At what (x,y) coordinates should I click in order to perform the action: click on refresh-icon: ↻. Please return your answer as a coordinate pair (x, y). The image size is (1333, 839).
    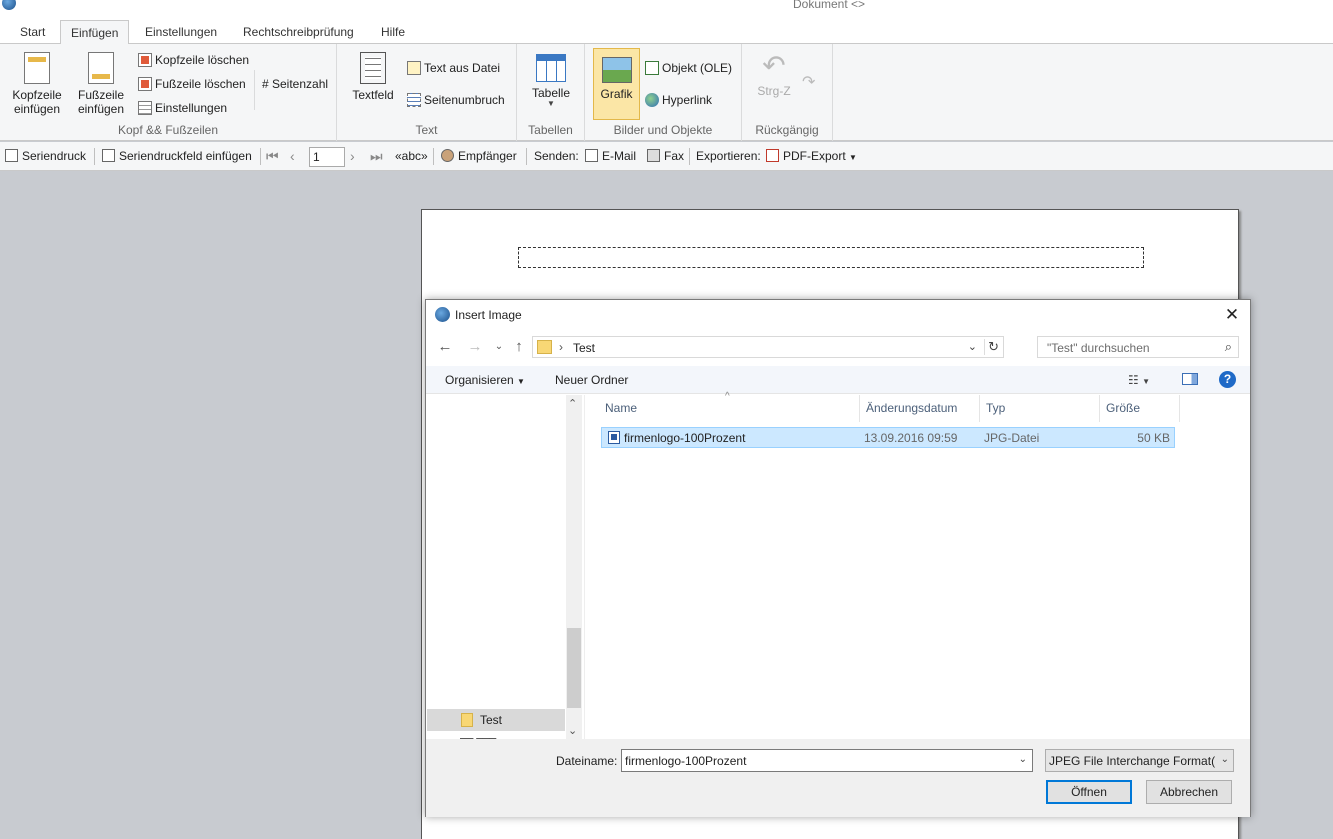
    Looking at the image, I should click on (991, 347).